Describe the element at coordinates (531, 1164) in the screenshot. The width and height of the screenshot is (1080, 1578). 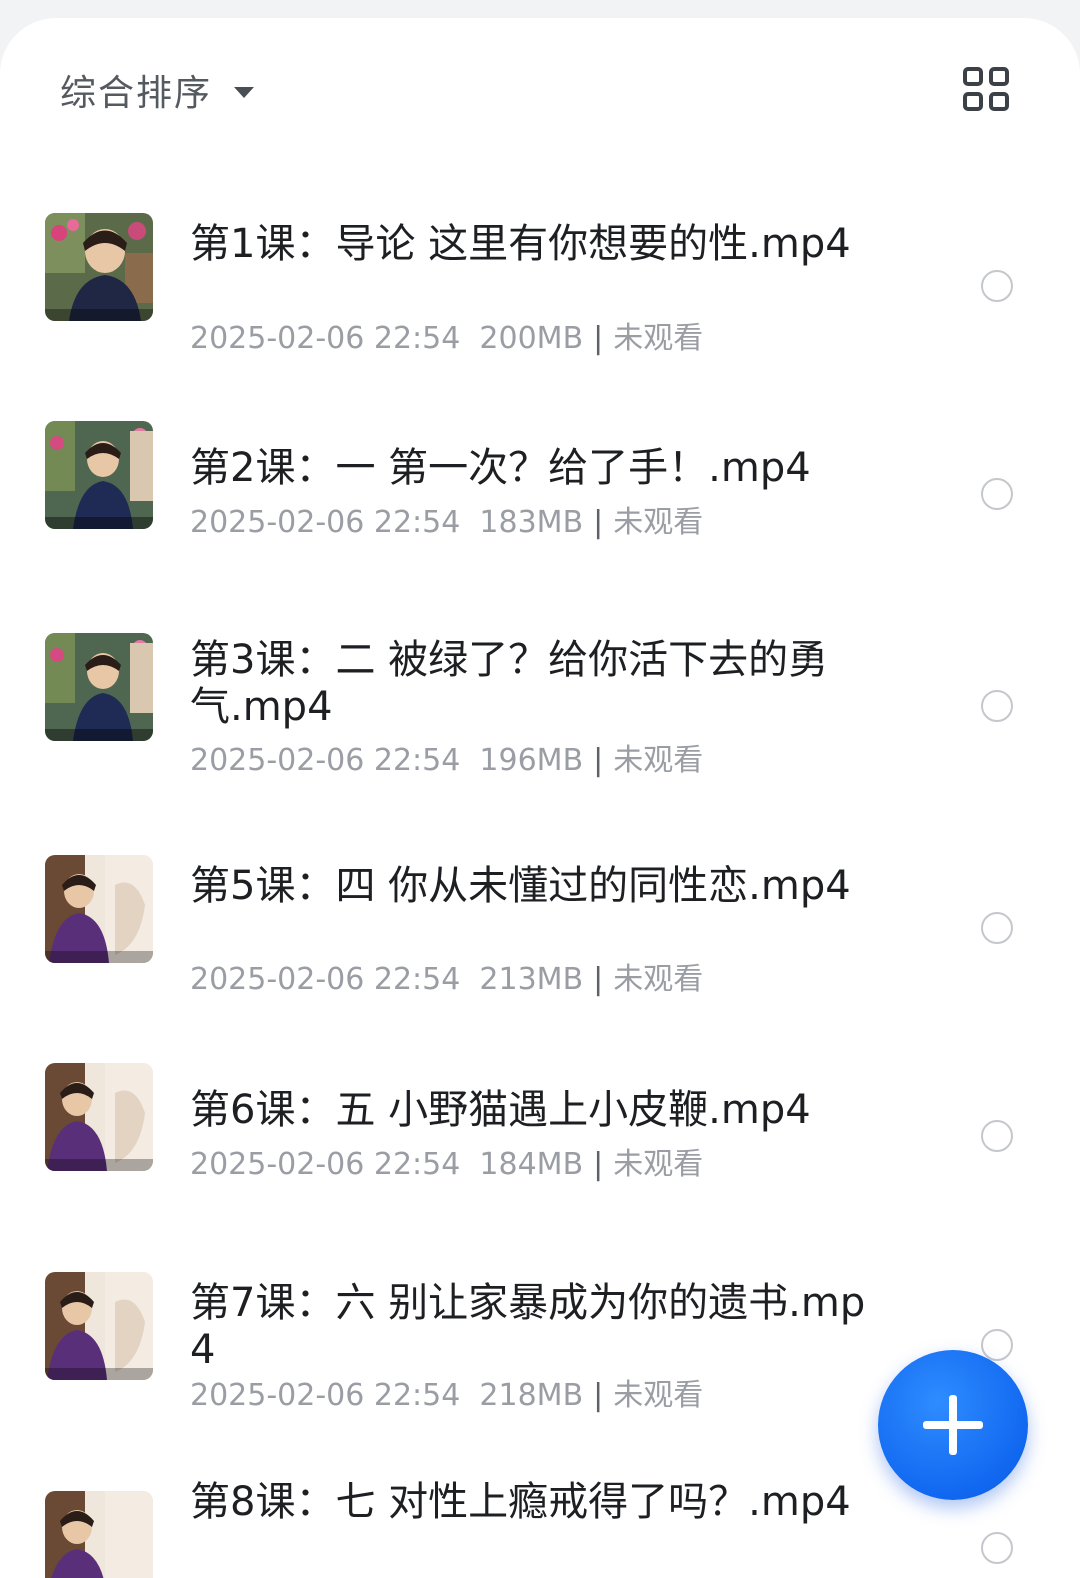
I see `video-size: 184MB` at that location.